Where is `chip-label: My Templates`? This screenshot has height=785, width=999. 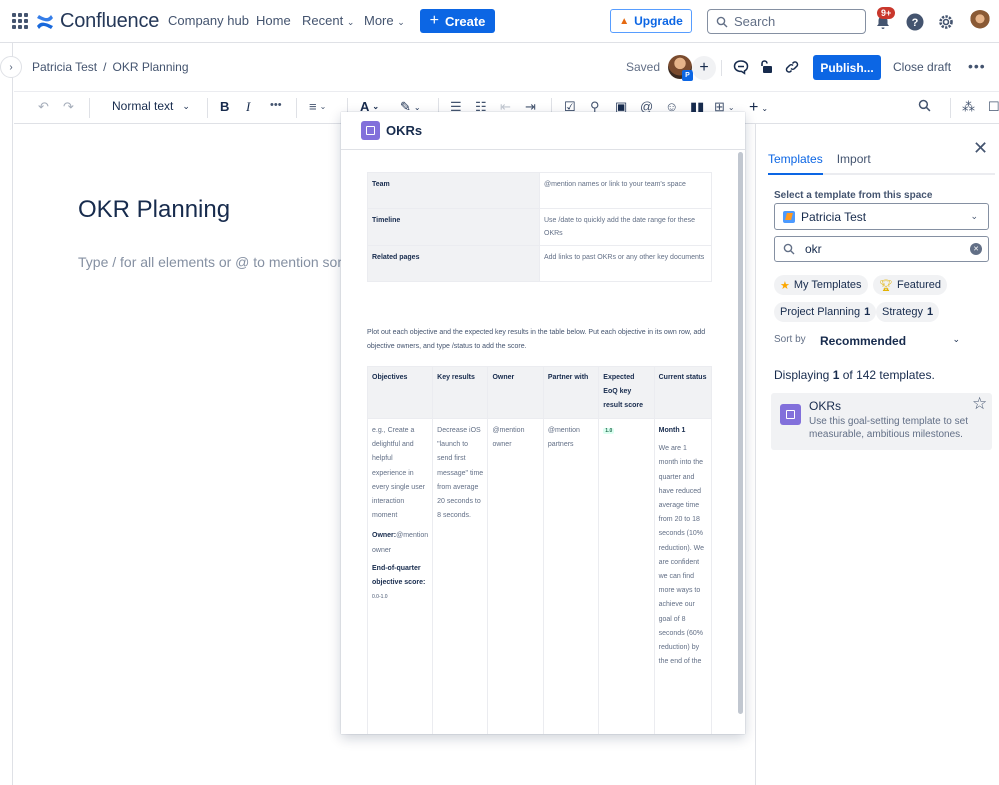 chip-label: My Templates is located at coordinates (827, 285).